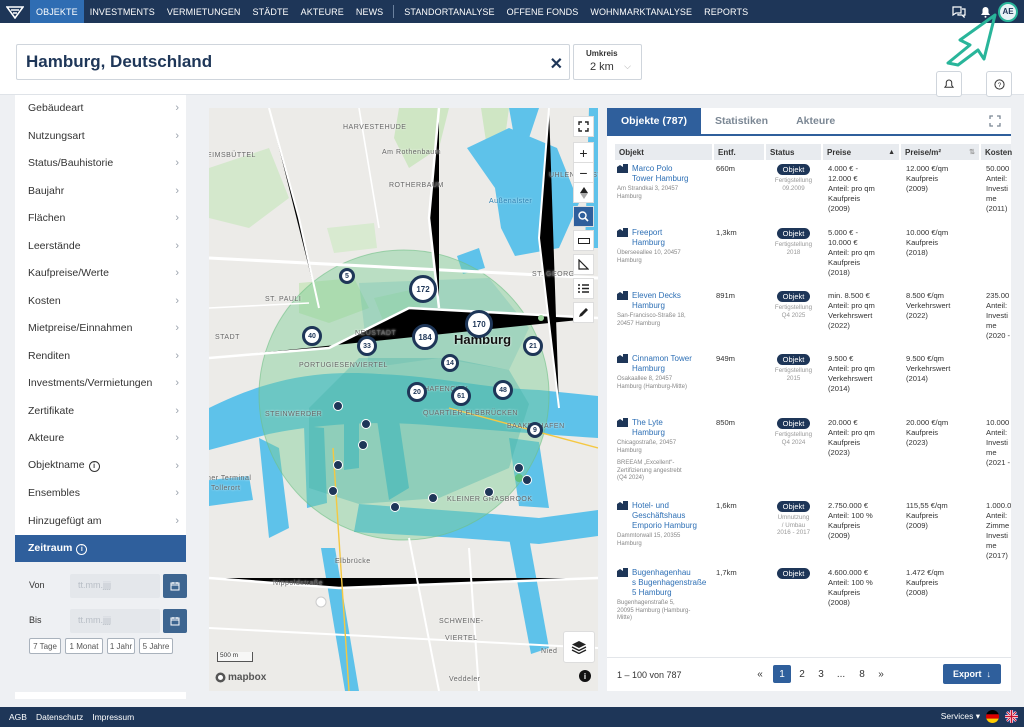 The height and width of the screenshot is (727, 1024). Describe the element at coordinates (45, 646) in the screenshot. I see `quick-7-tage-button: 7 Tage` at that location.